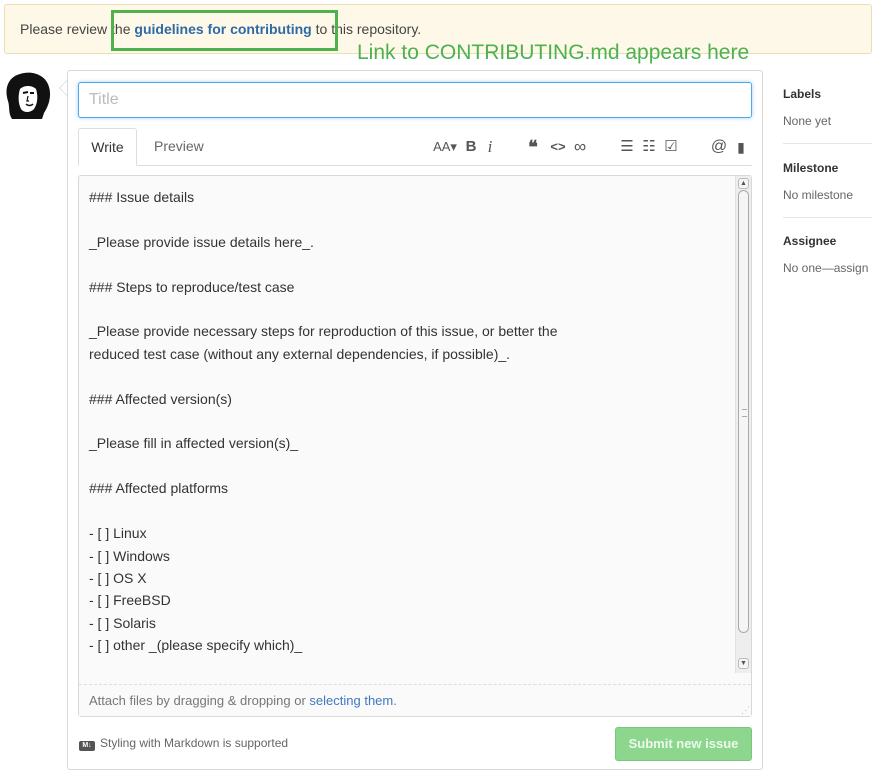 This screenshot has height=770, width=872. I want to click on markdown-note: M↓ Styling with Markdown is supported, so click(183, 743).